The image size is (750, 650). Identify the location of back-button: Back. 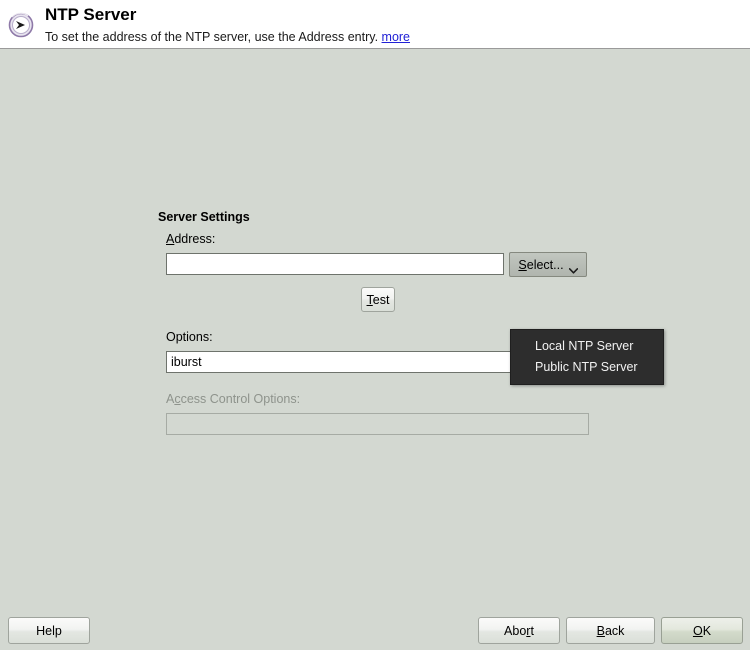
(610, 630).